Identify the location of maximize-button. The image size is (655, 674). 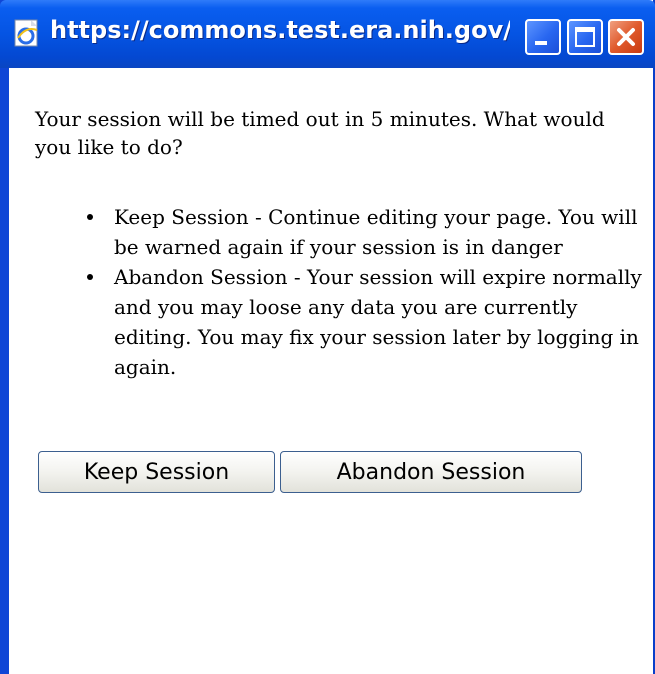
(585, 37).